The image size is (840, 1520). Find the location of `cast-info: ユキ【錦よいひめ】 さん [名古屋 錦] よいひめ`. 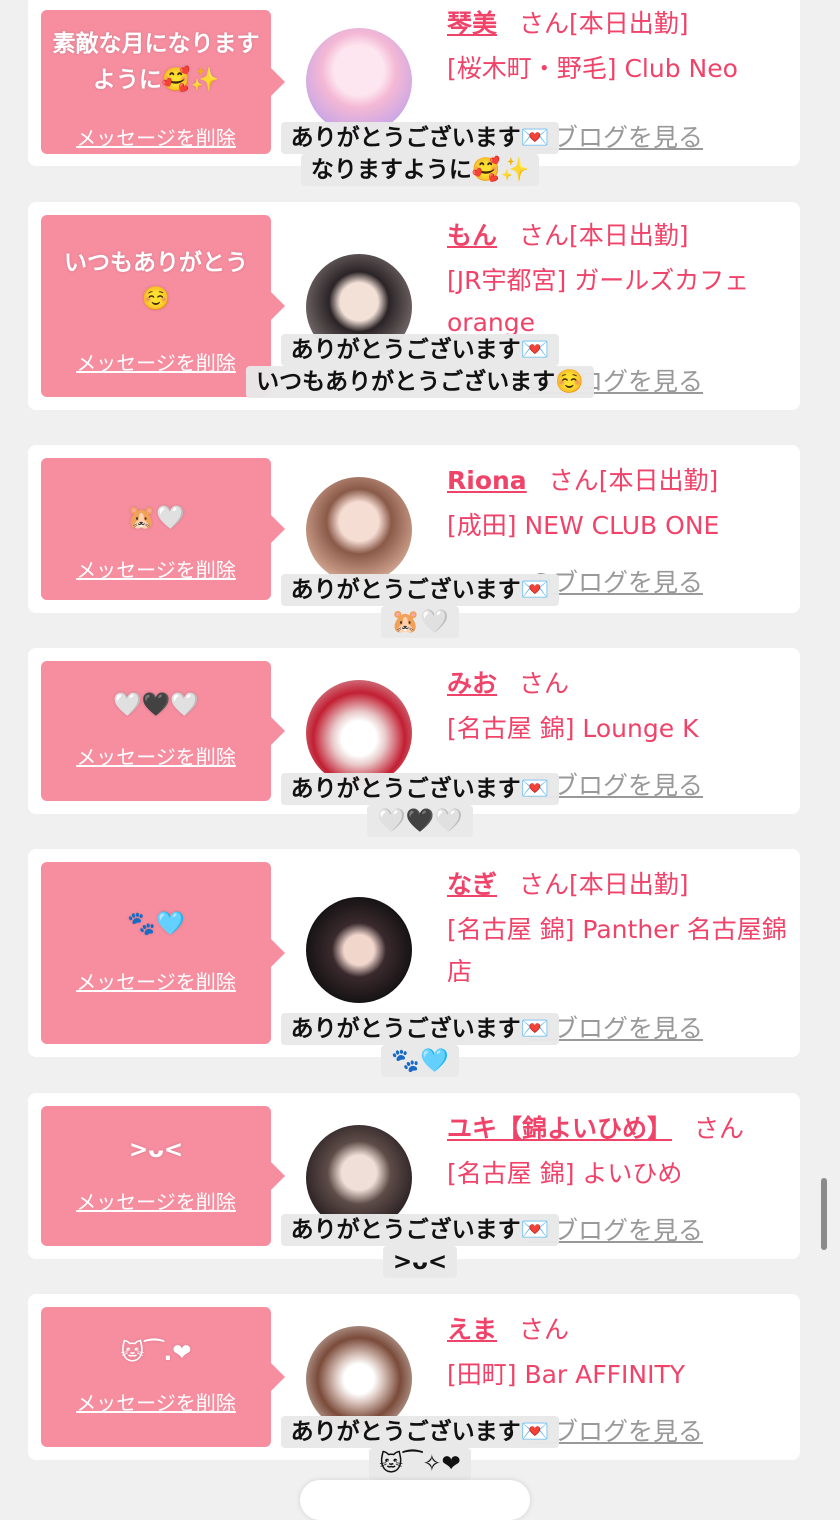

cast-info: ユキ【錦よいひめ】 さん [名古屋 錦] よいひめ is located at coordinates (617, 1152).